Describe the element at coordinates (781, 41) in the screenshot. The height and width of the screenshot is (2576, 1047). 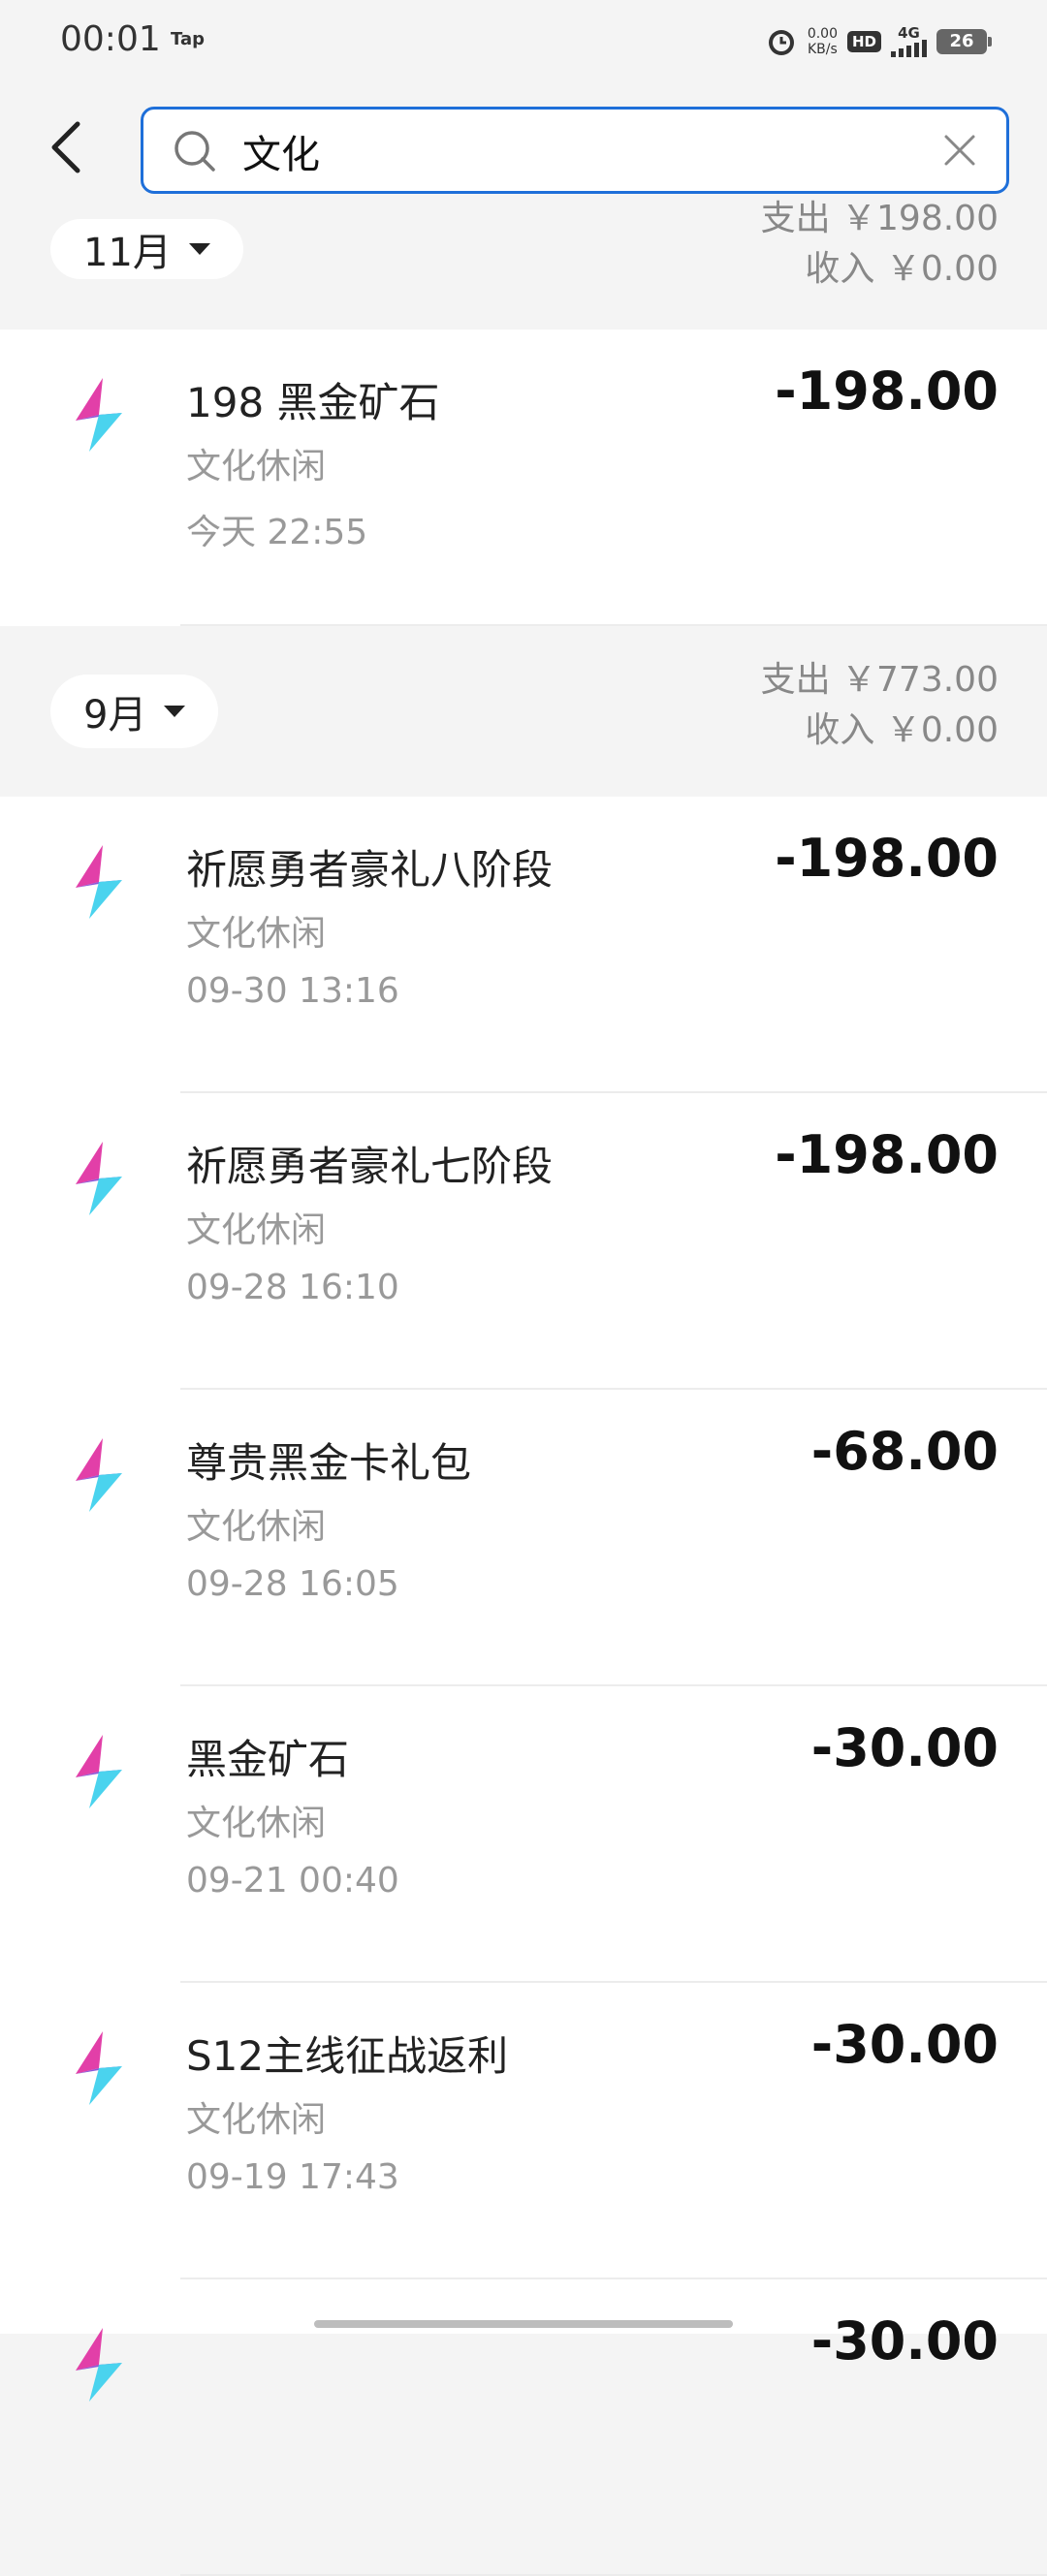
I see `alarm-icon` at that location.